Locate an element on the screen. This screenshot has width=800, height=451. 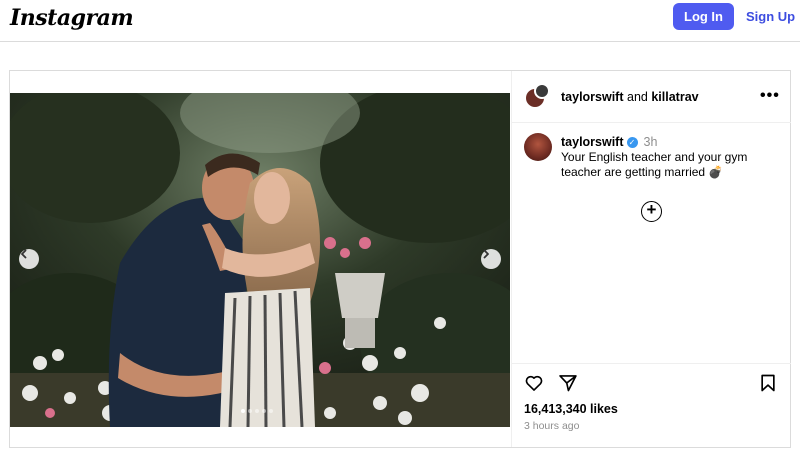
caption-username: taylorswift is located at coordinates (592, 142).